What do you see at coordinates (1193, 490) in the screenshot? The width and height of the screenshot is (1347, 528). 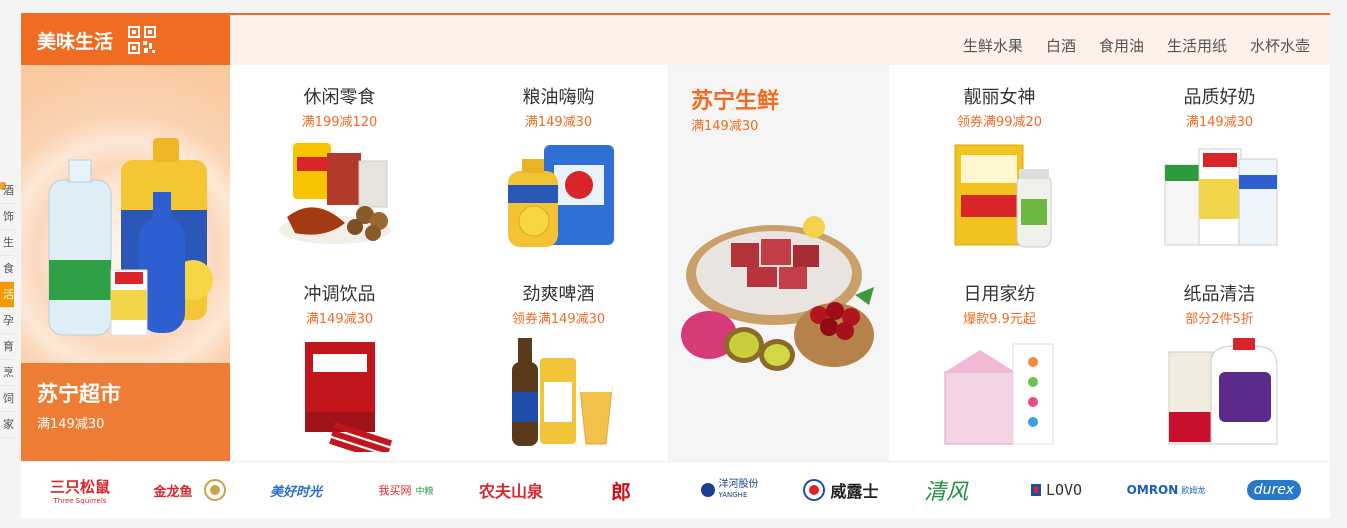 I see `brand-sub: 欧姆龙` at bounding box center [1193, 490].